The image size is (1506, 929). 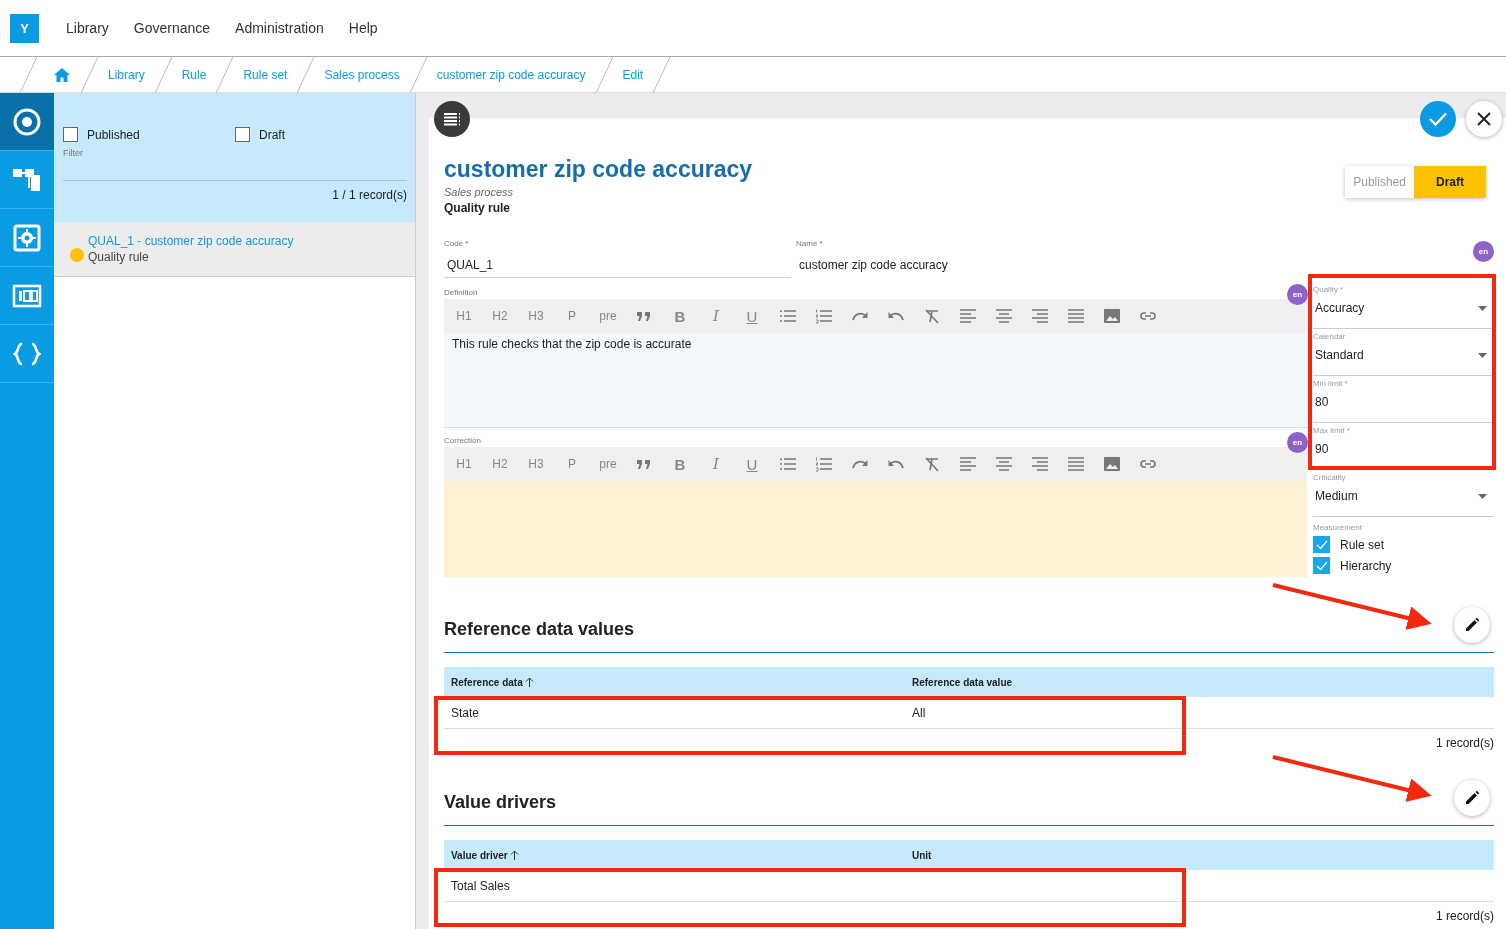 I want to click on text-field: customer zip code accuracy, so click(x=1051, y=262).